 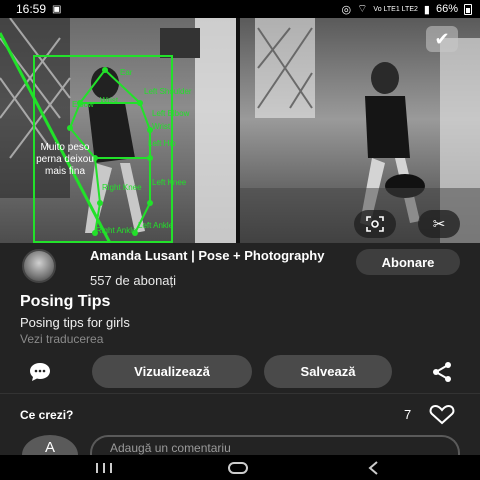 What do you see at coordinates (169, 182) in the screenshot?
I see `pose-label-left-knee: Left Knee` at bounding box center [169, 182].